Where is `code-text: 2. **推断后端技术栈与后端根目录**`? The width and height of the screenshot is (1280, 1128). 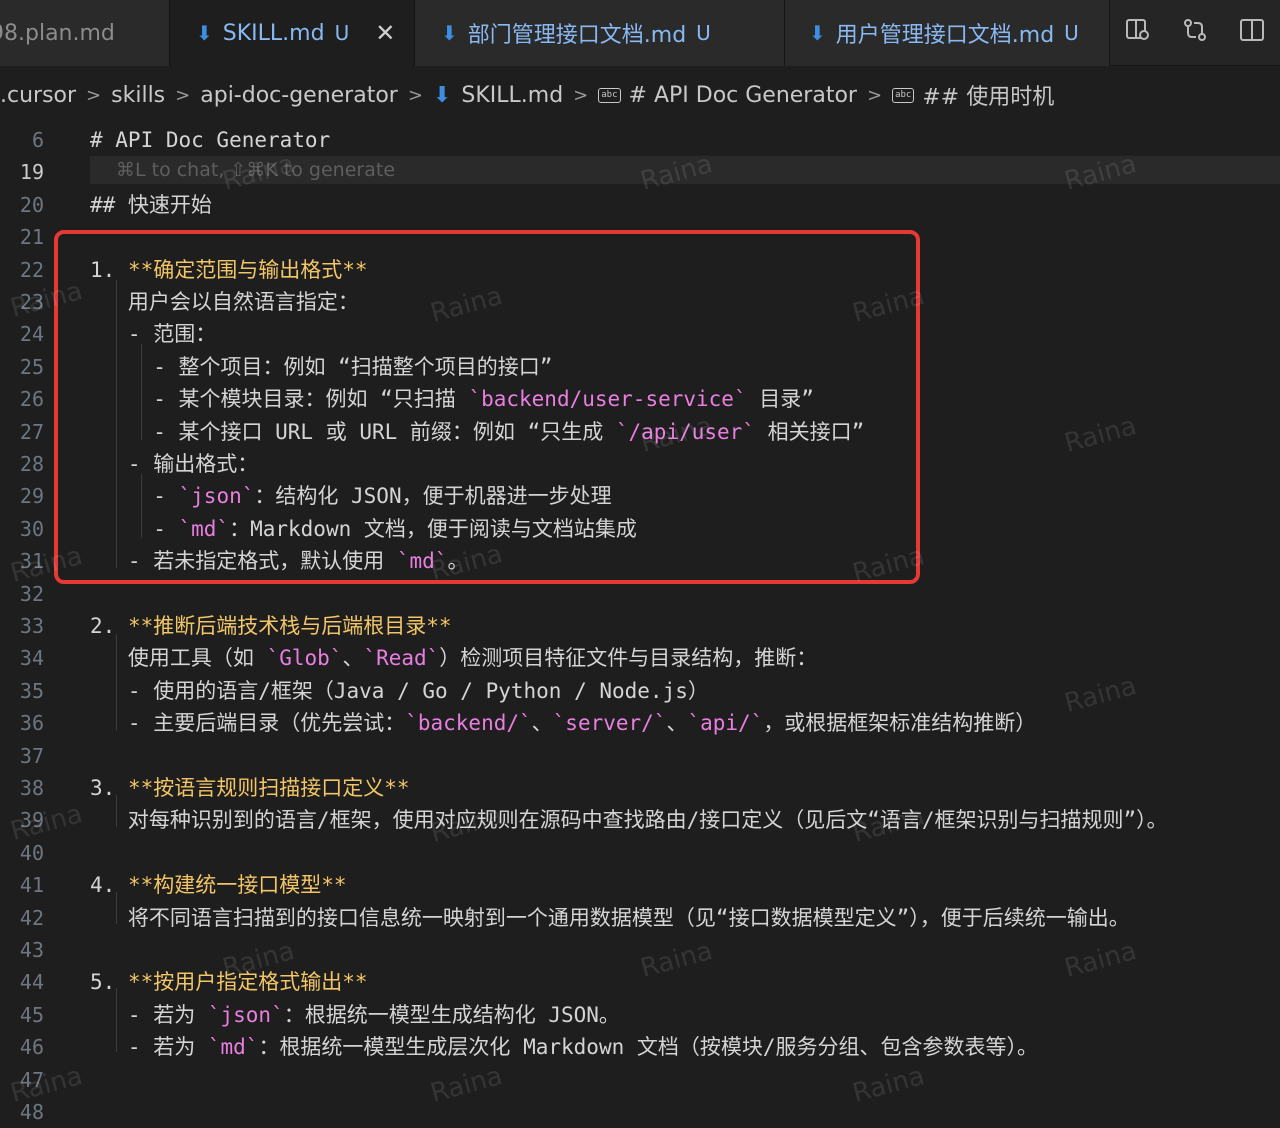
code-text: 2. **推断后端技术栈与后端根目录** is located at coordinates (271, 626).